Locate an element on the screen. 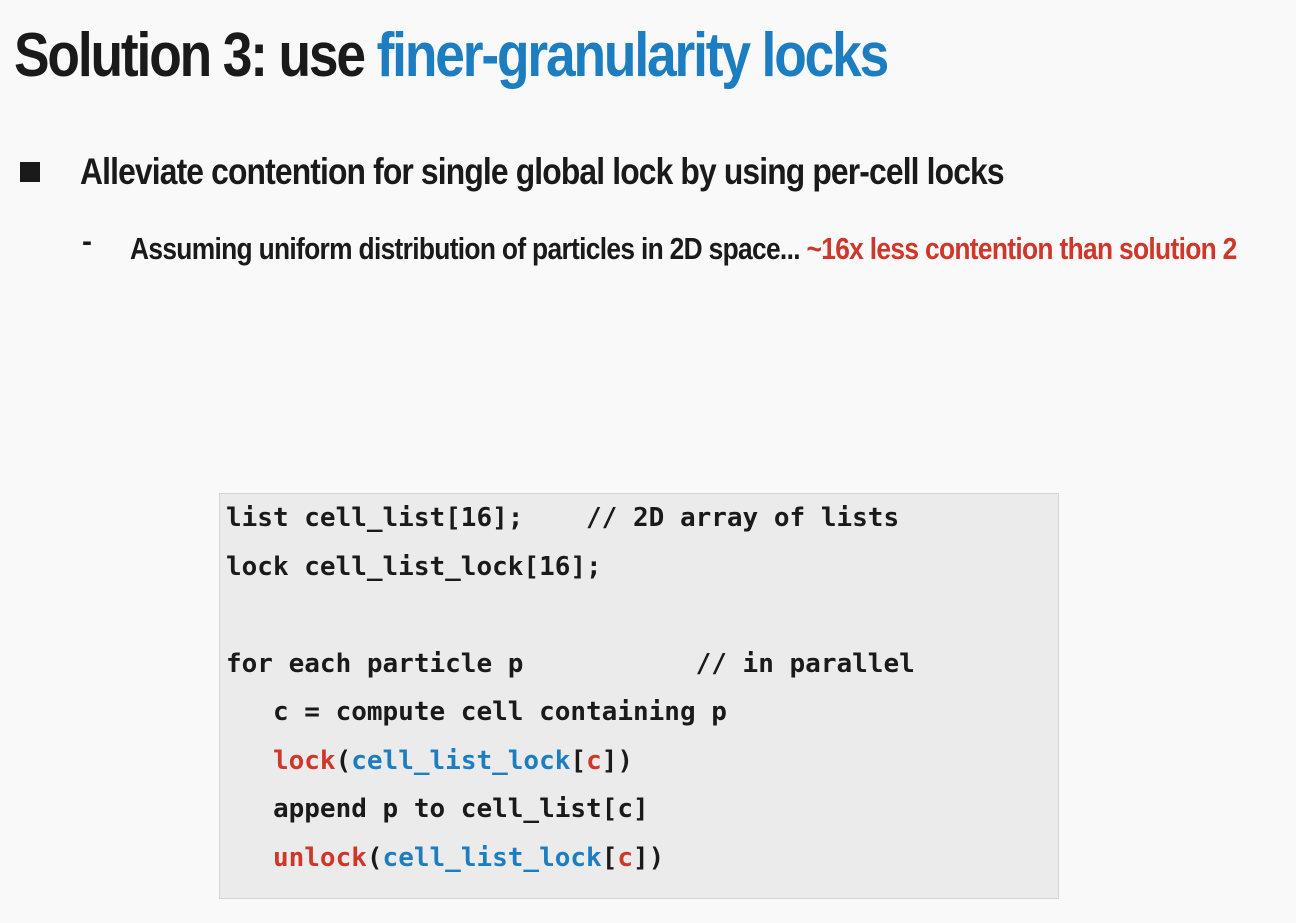 This screenshot has height=923, width=1296. title-plain: Solution 3: use is located at coordinates (195, 55).